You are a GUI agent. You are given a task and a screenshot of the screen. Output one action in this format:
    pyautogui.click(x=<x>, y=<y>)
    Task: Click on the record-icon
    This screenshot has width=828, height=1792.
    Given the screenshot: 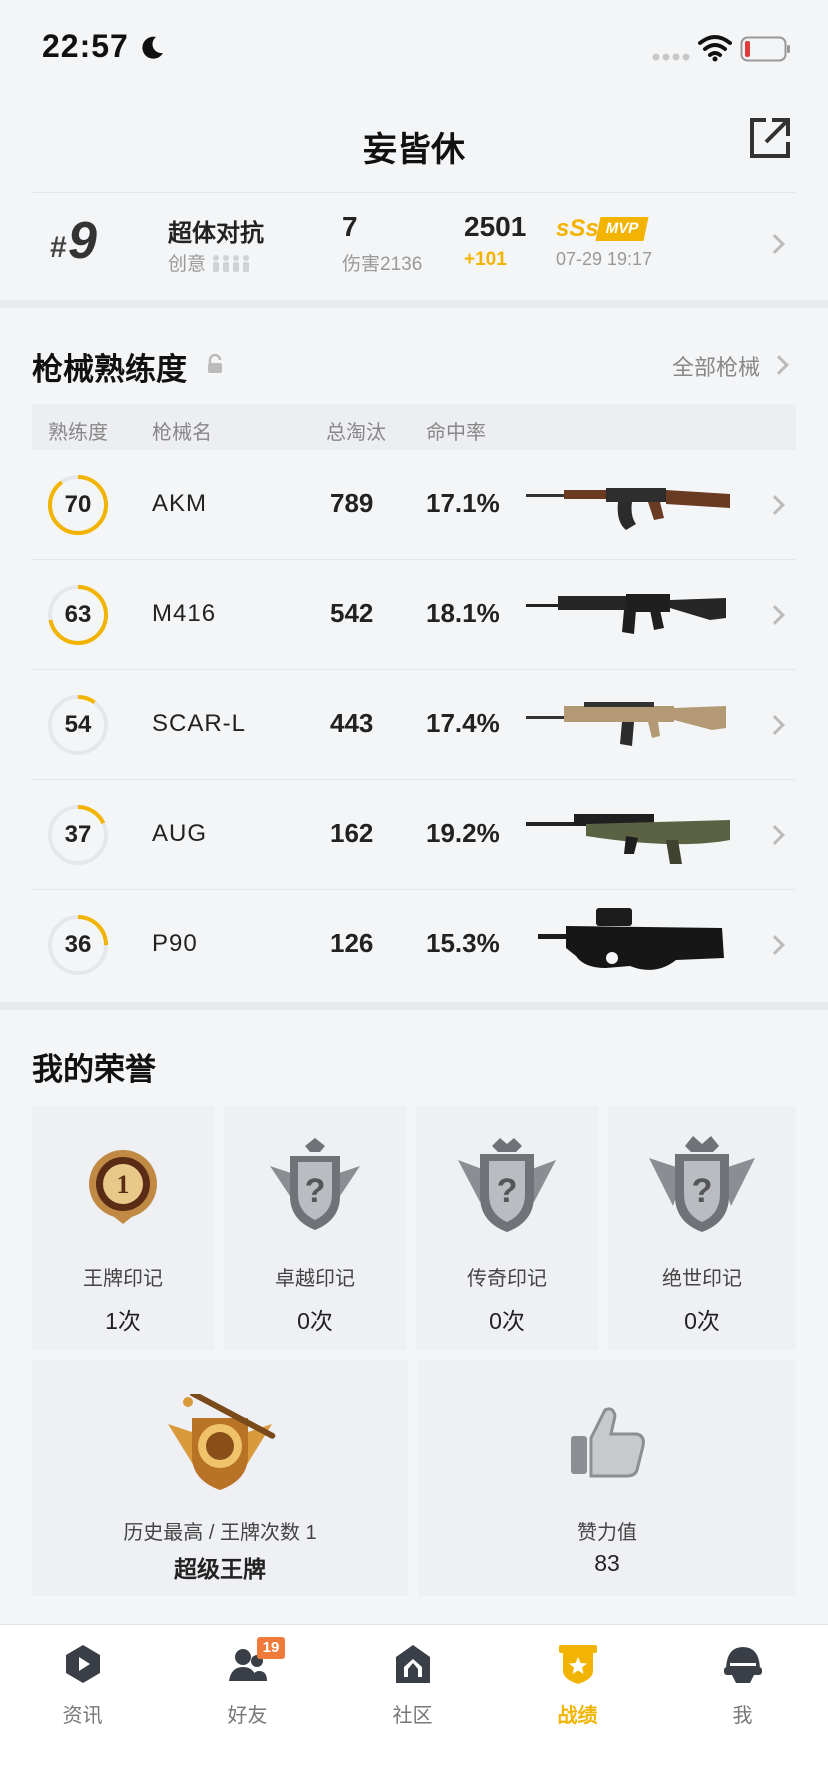 What is the action you would take?
    pyautogui.click(x=578, y=1664)
    